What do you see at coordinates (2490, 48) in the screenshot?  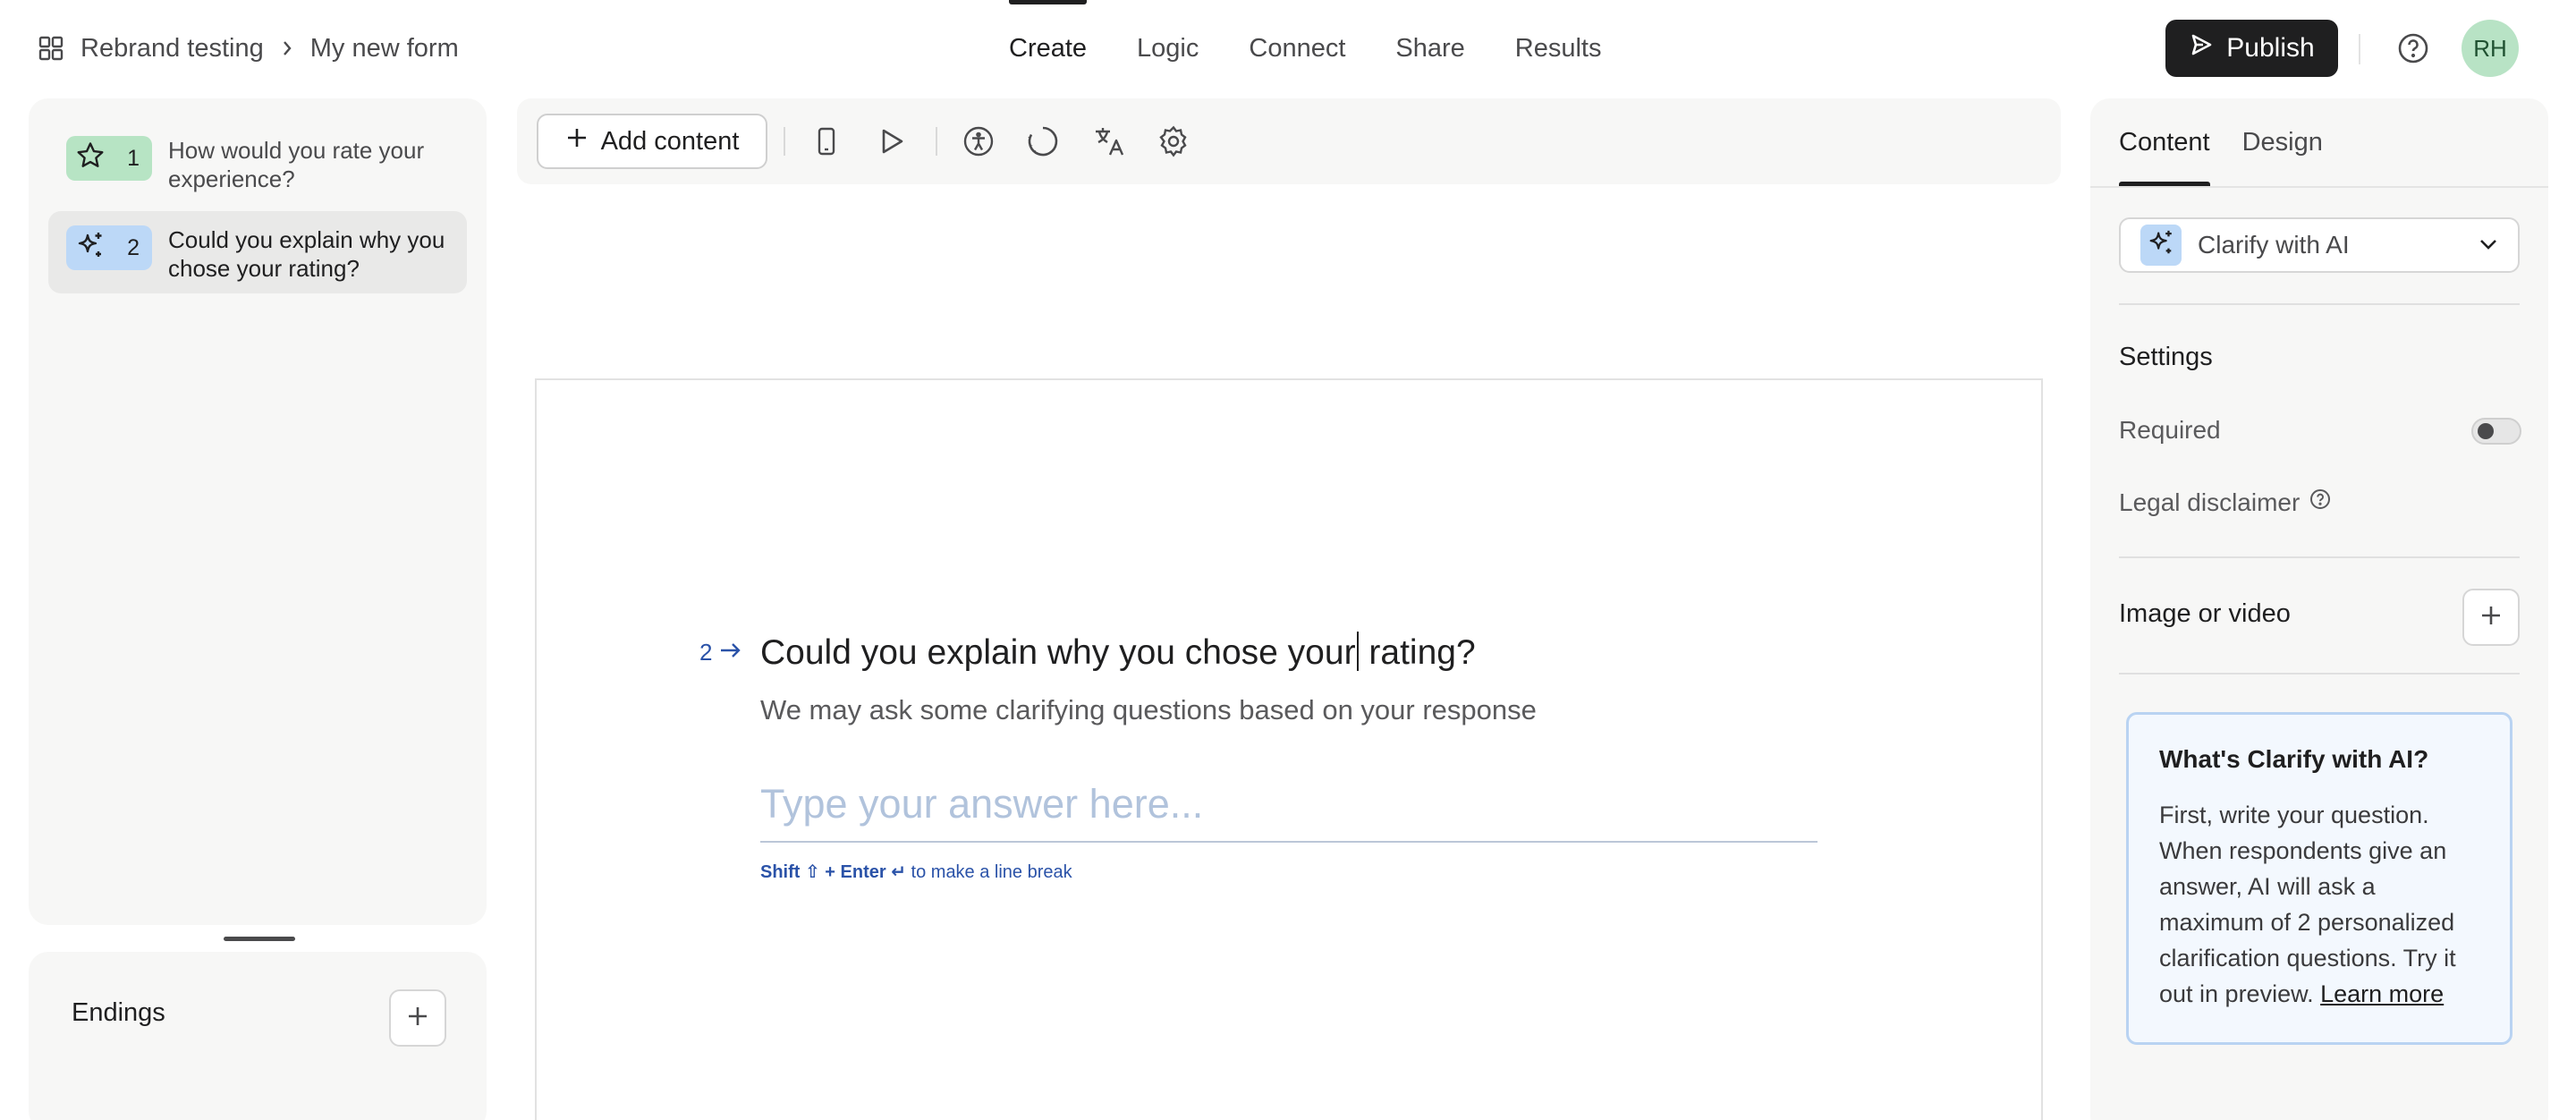 I see `avatar: RH` at bounding box center [2490, 48].